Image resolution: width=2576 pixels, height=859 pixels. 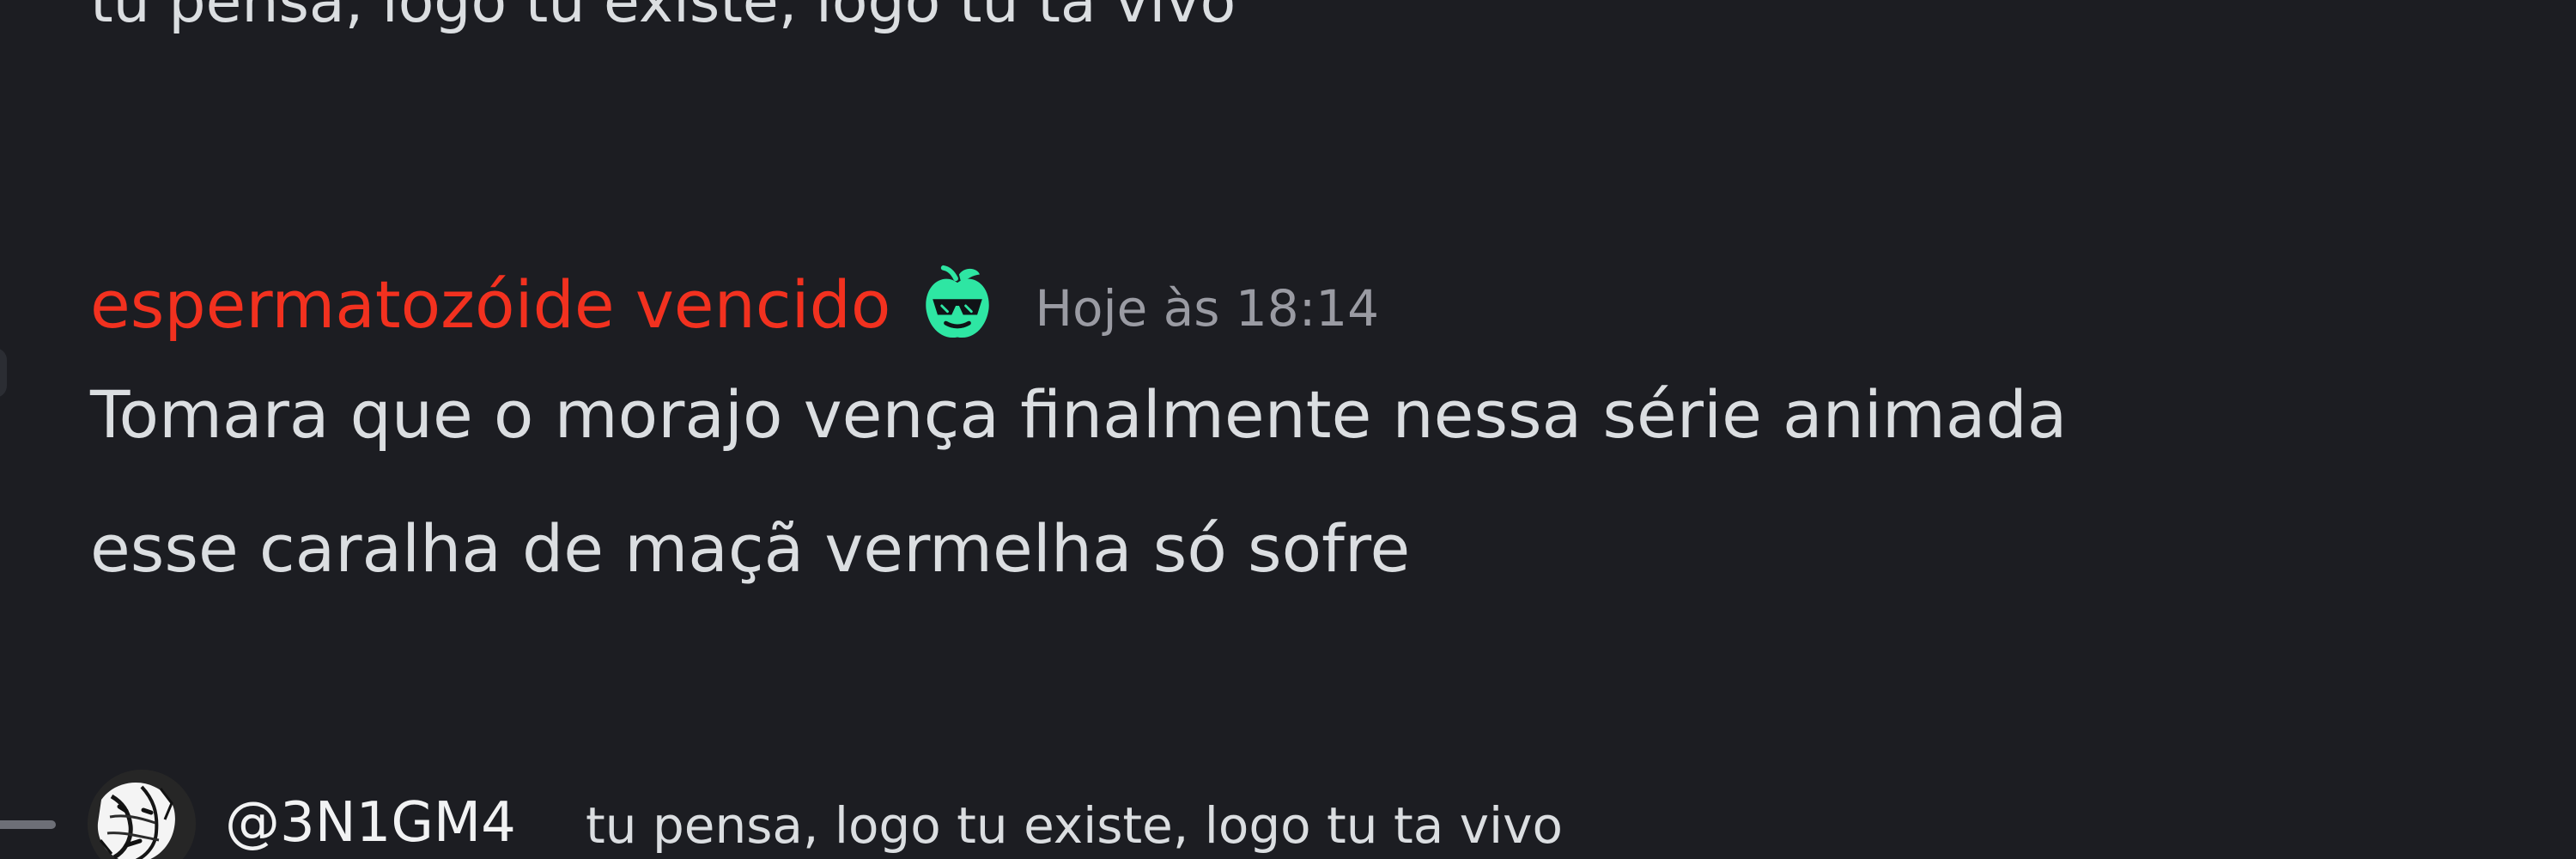 I want to click on reply-connector-line, so click(x=28, y=824).